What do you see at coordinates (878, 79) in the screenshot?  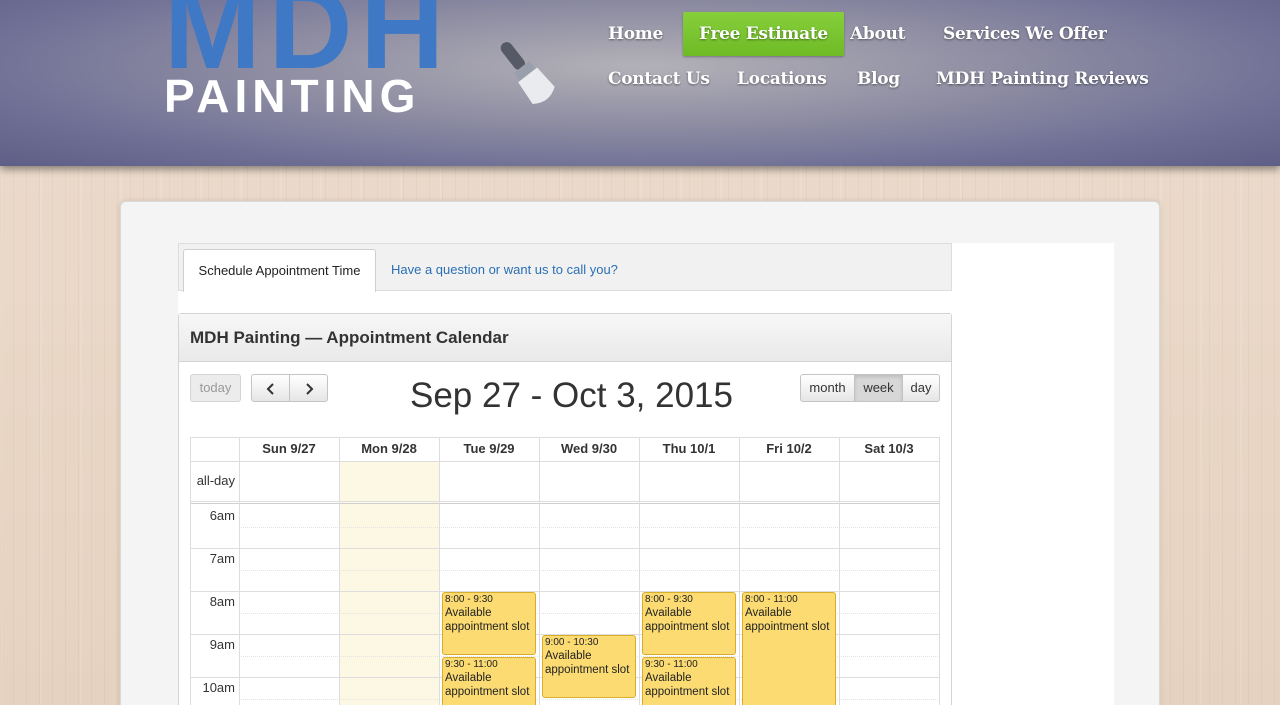 I see `nav-blog: Blog` at bounding box center [878, 79].